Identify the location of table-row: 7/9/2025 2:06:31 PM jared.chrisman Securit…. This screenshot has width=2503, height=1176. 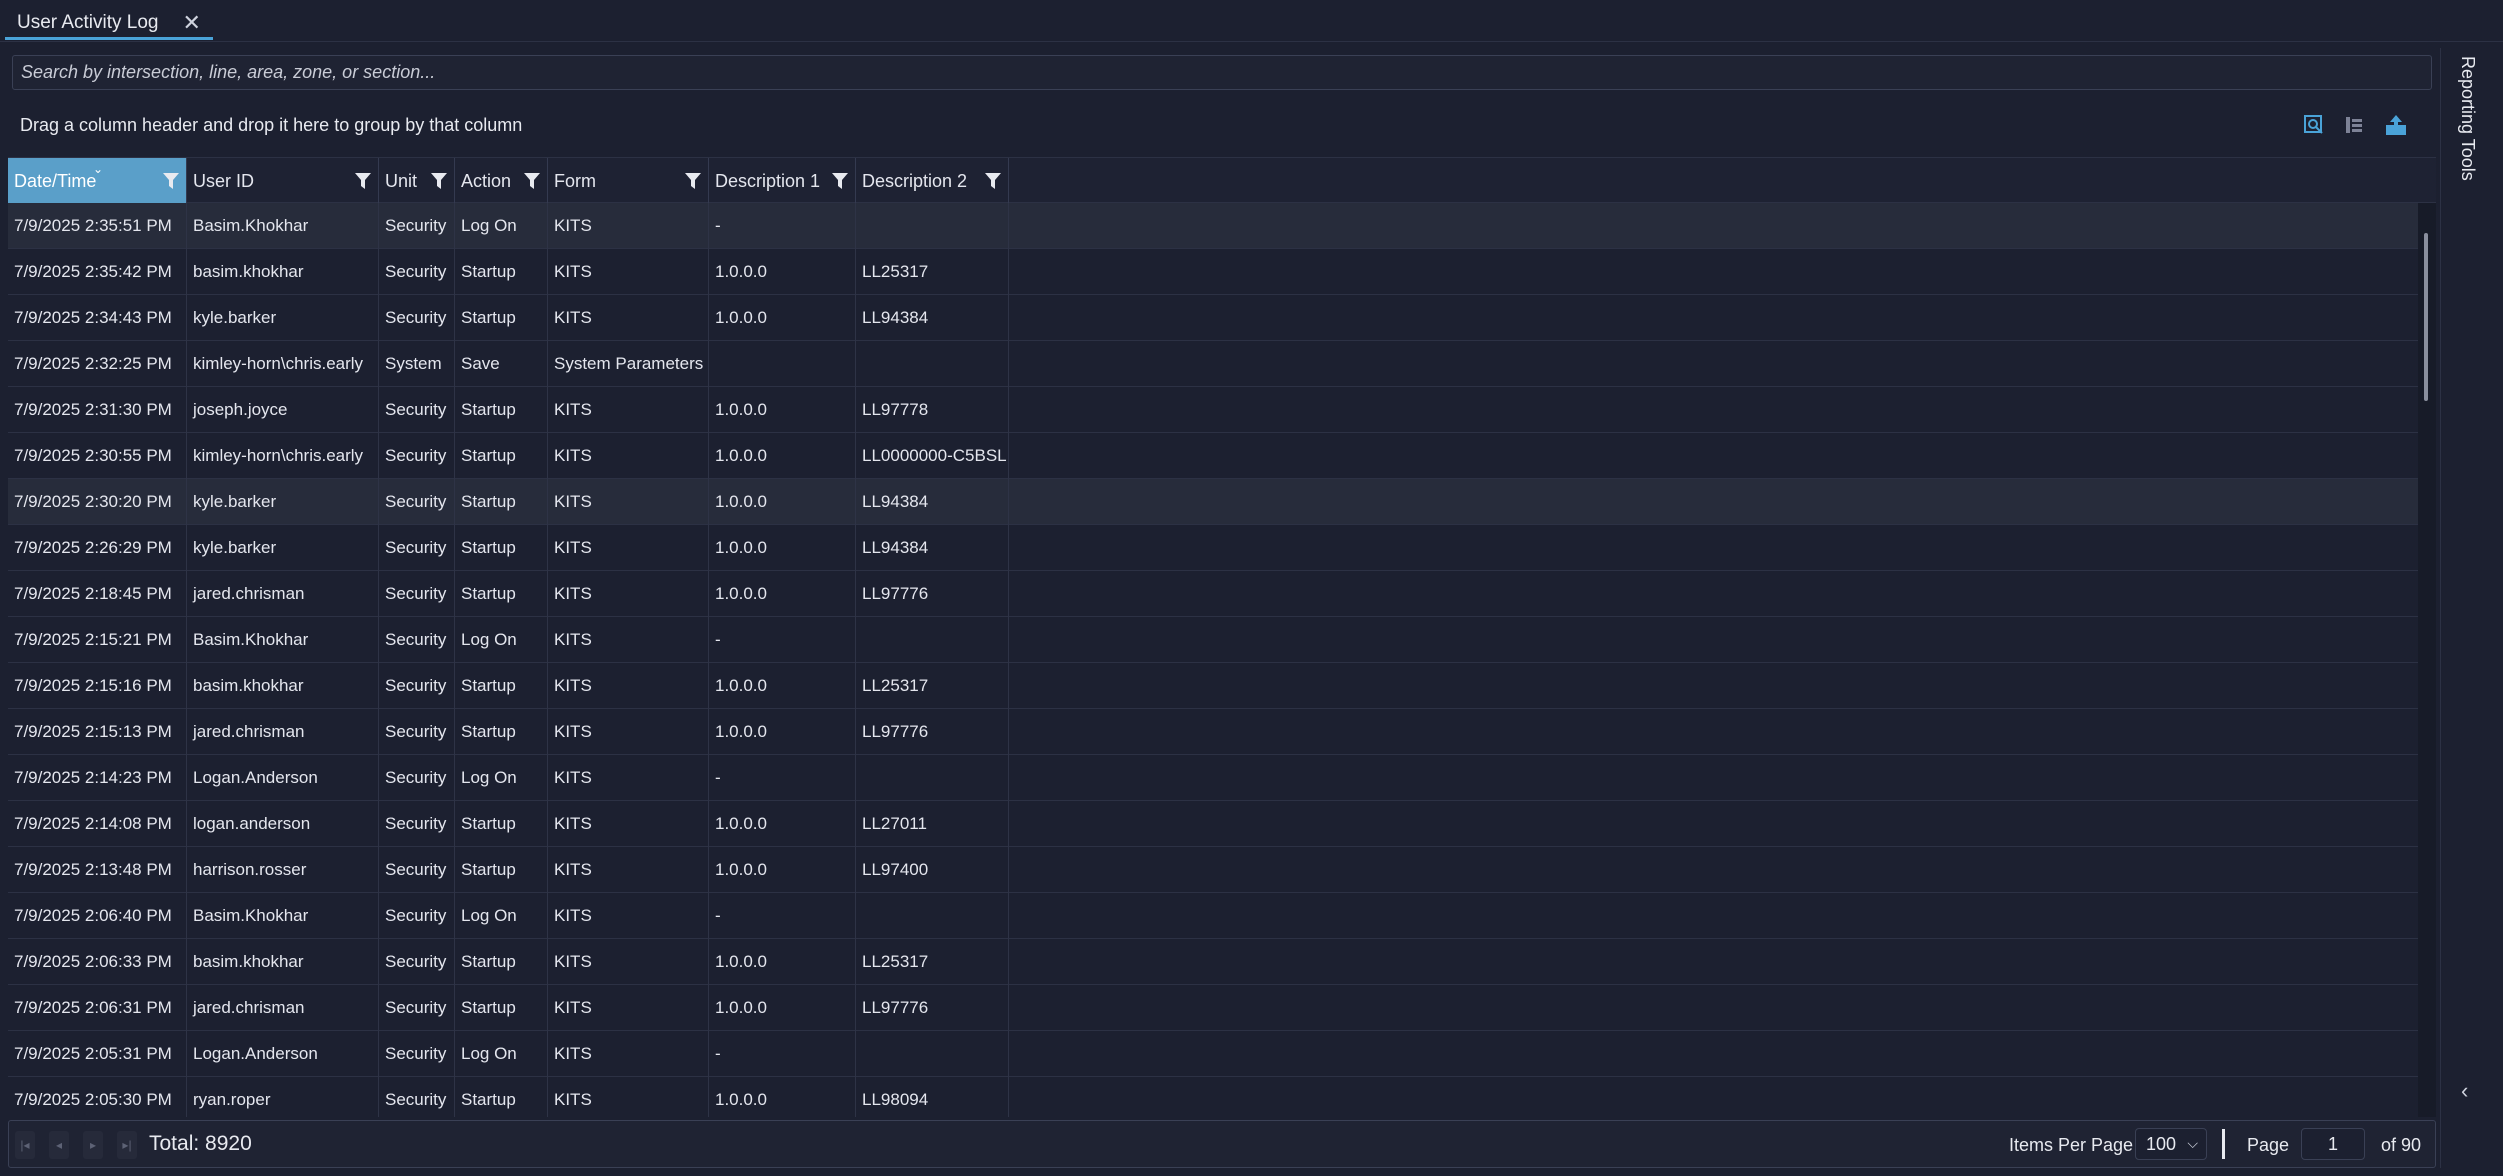
(1213, 1008).